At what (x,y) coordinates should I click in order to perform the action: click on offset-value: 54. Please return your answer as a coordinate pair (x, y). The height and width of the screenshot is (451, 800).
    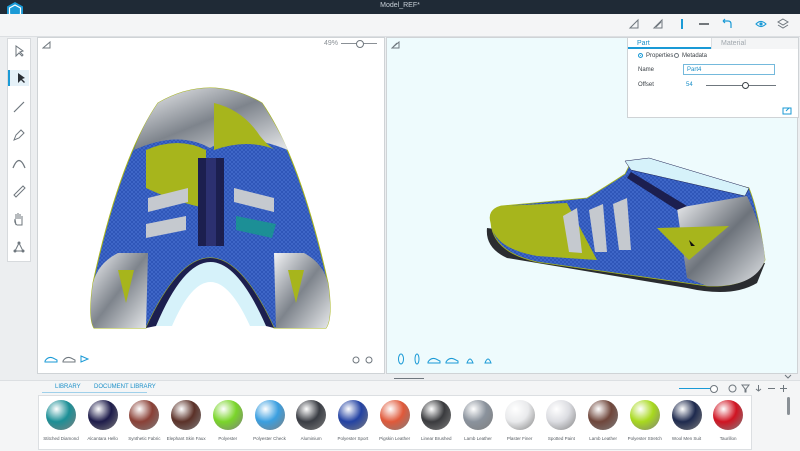
    Looking at the image, I should click on (689, 85).